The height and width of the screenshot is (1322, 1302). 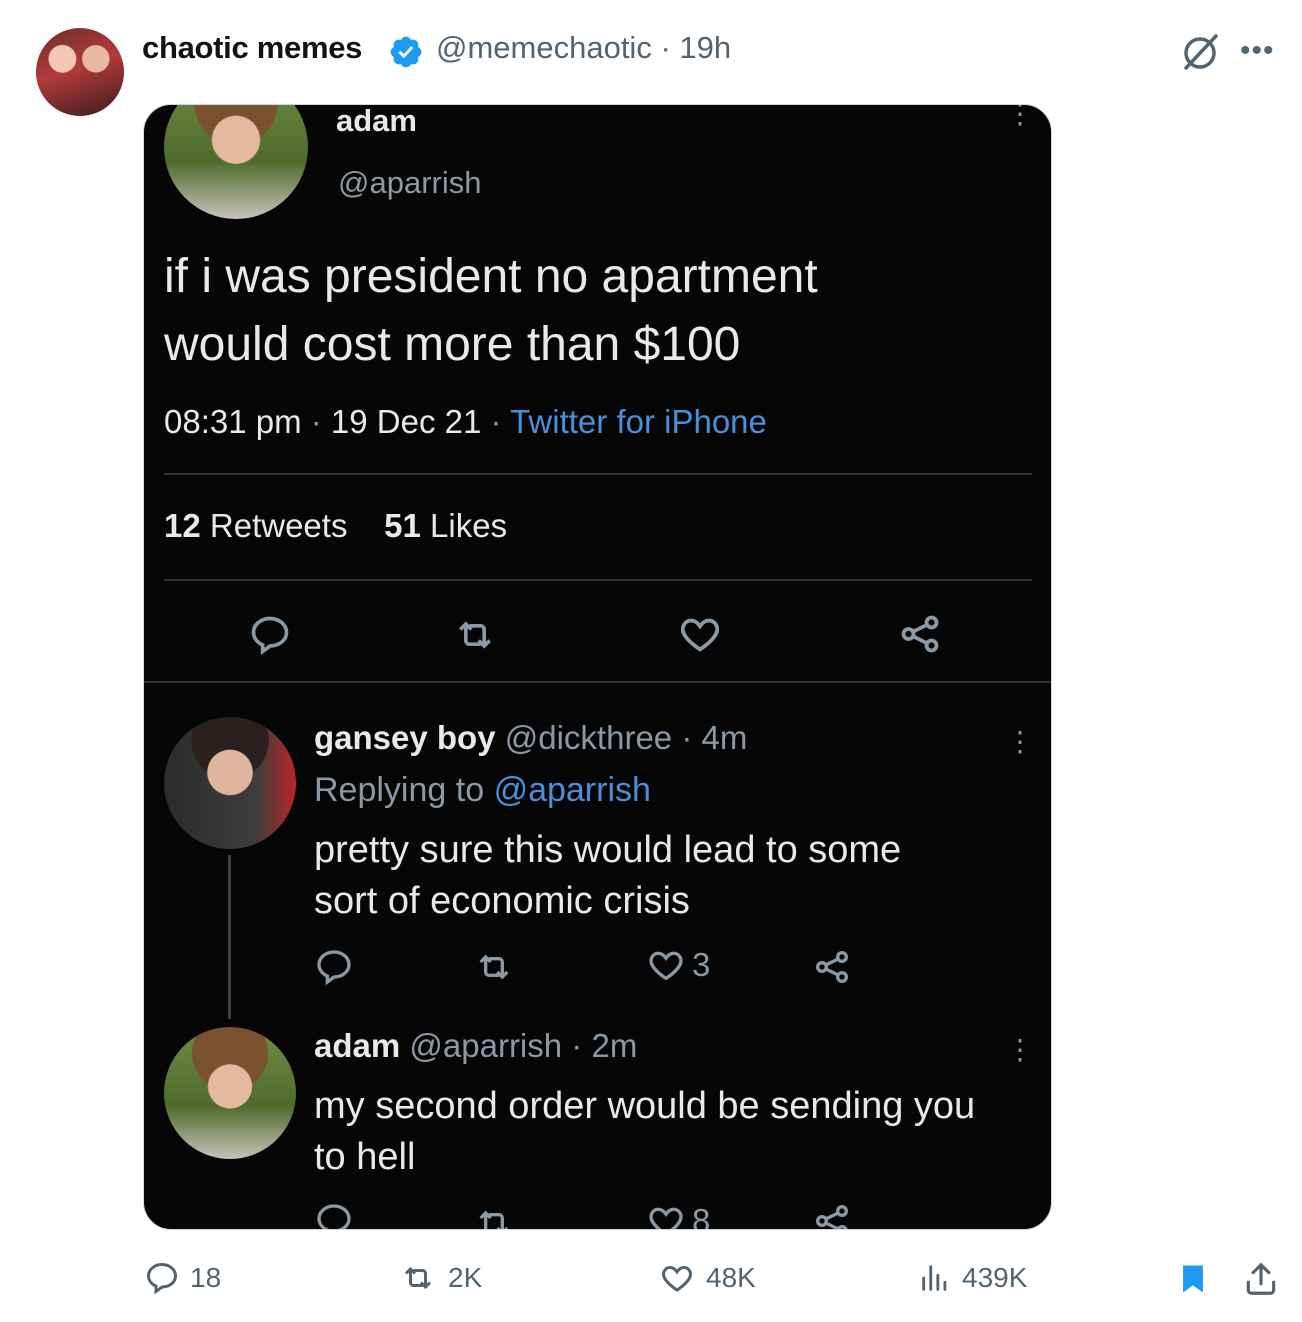 I want to click on reply1-name: gansey boy, so click(x=405, y=737).